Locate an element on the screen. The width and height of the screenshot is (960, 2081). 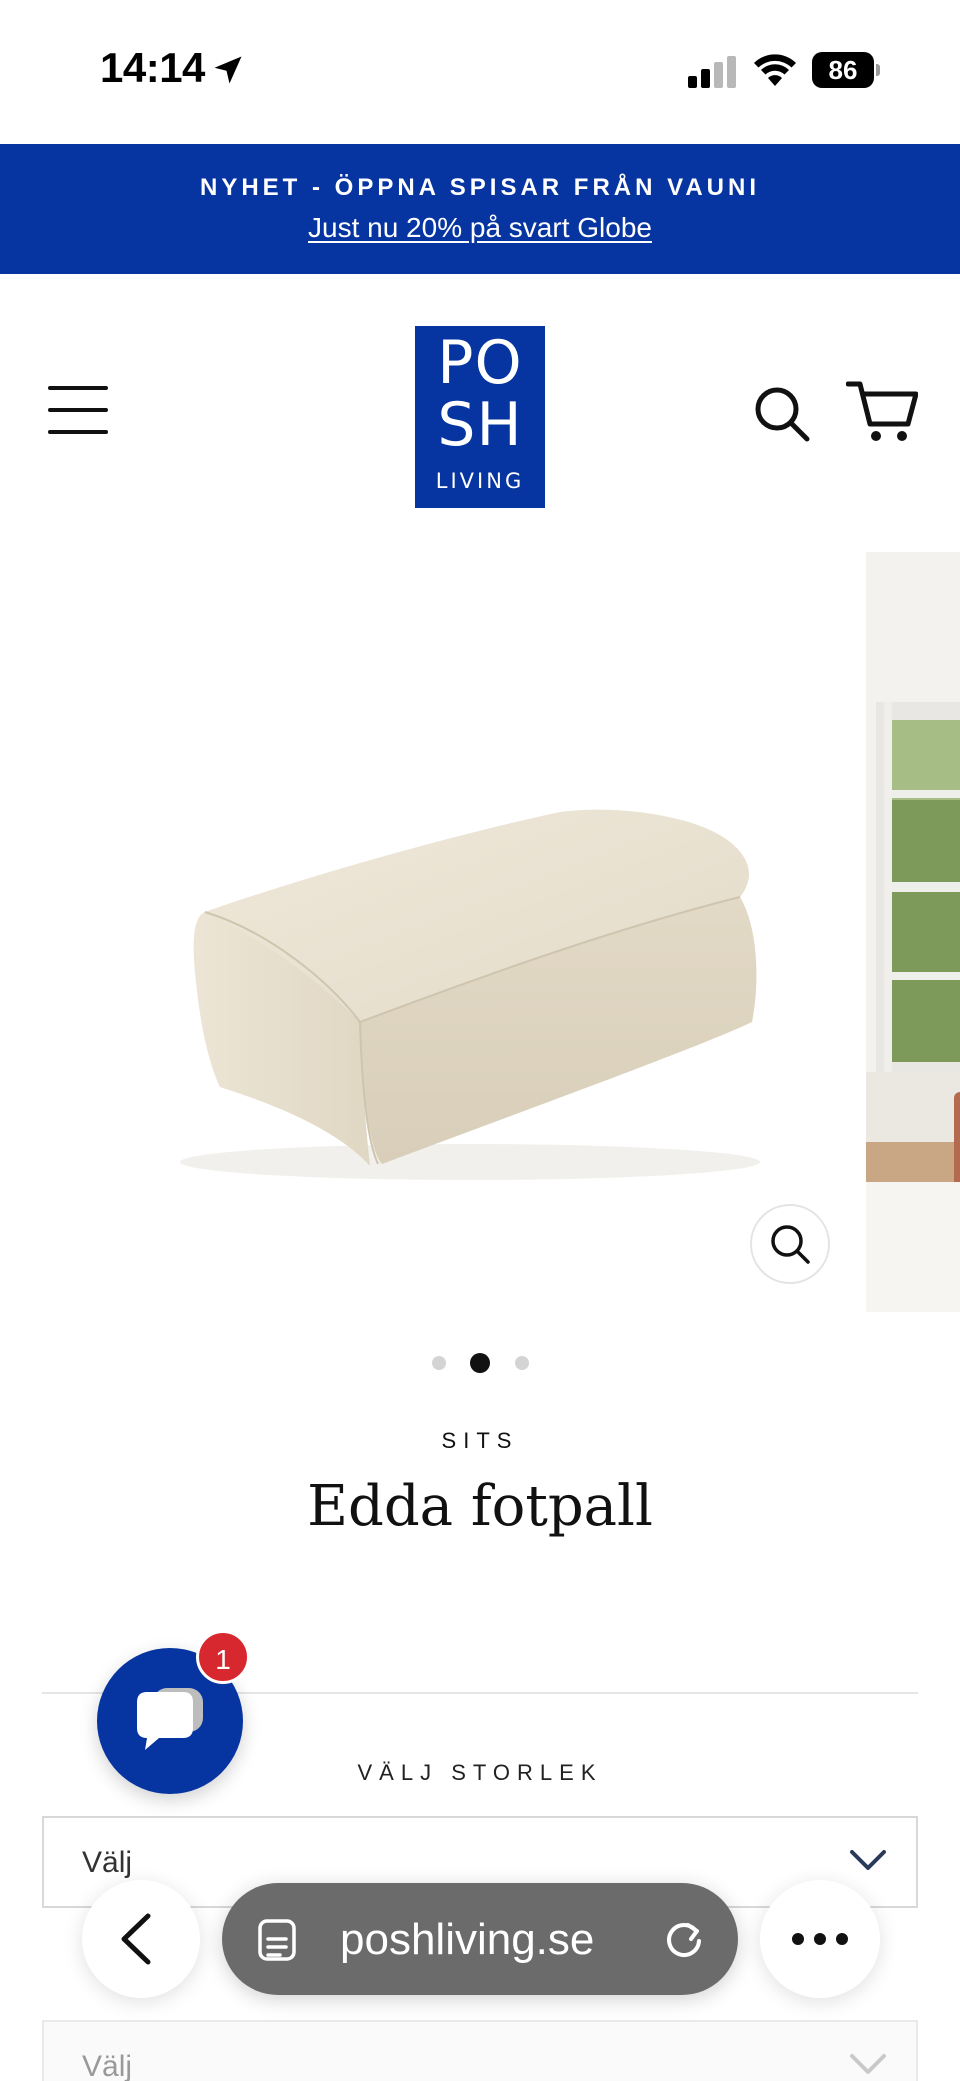
product-title: Edda fotpall is located at coordinates (480, 1506).